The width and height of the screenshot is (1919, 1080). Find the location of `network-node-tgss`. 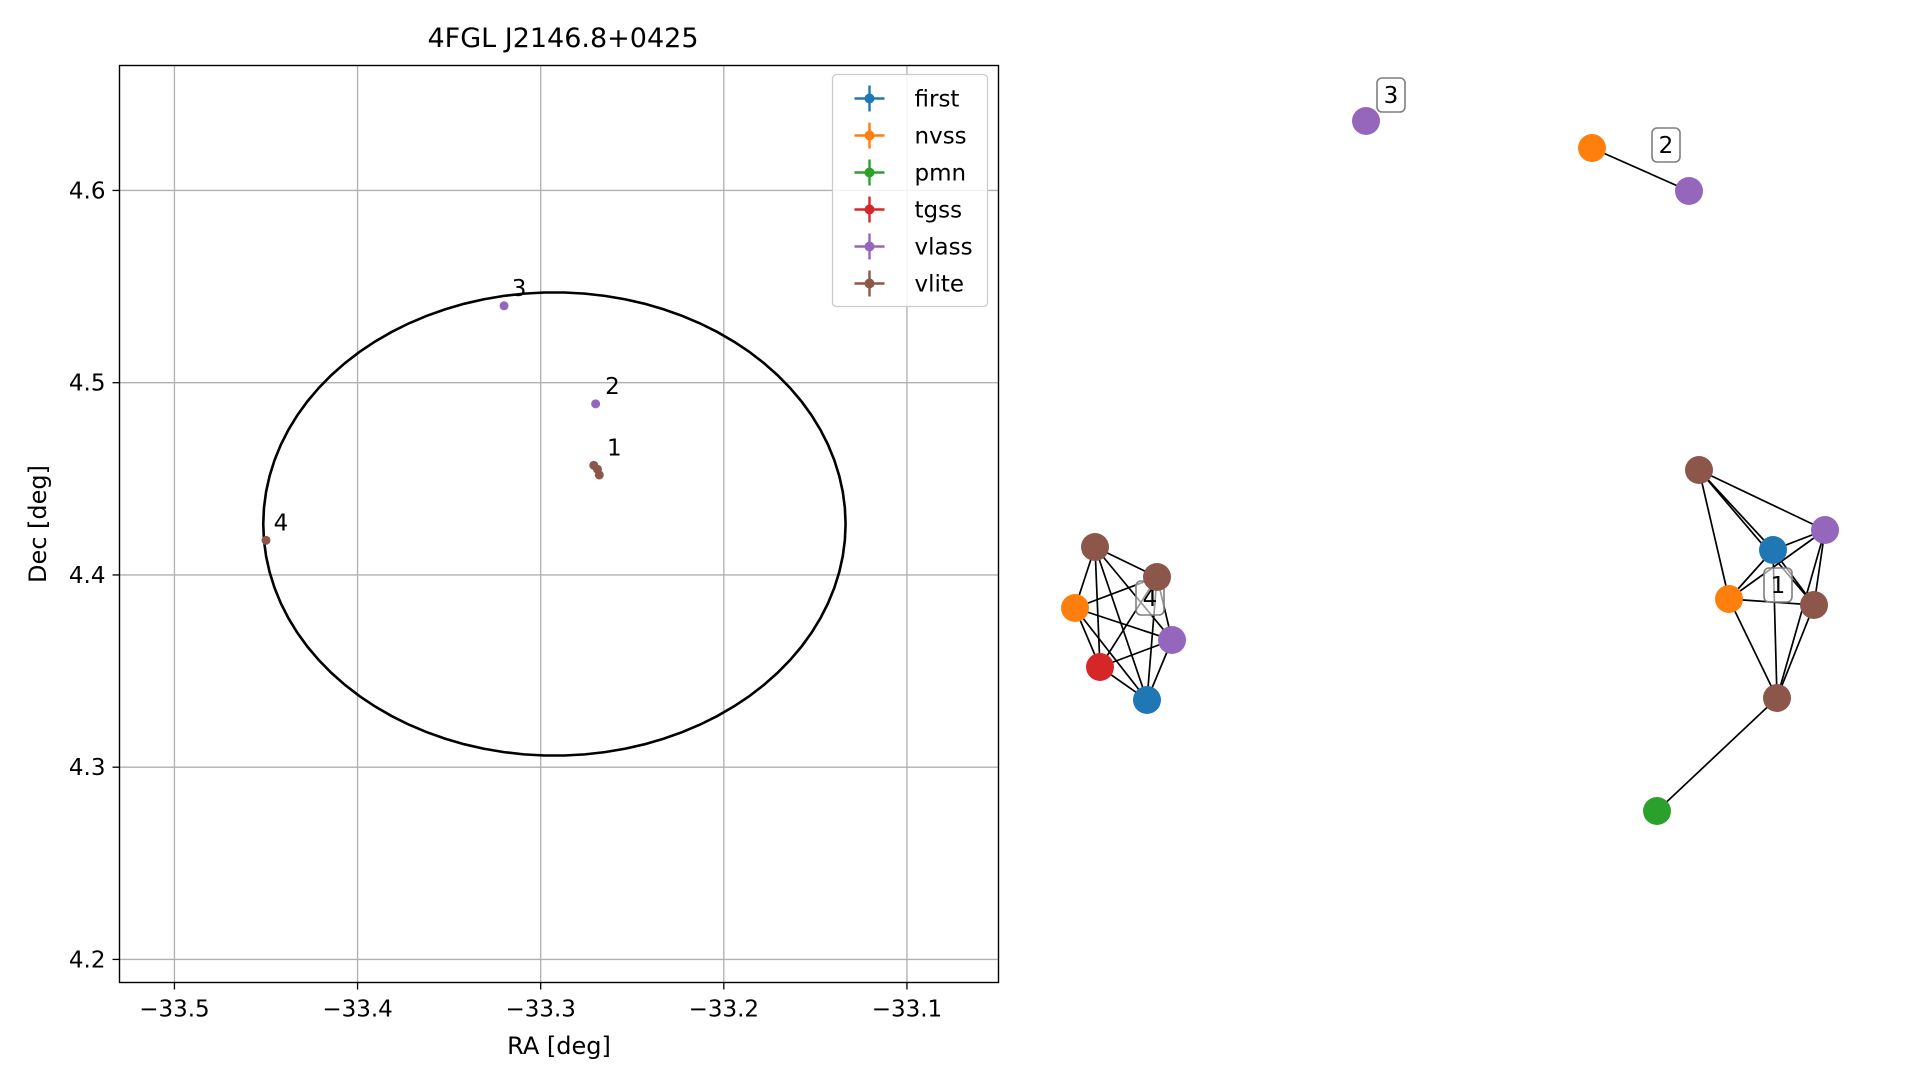

network-node-tgss is located at coordinates (1100, 667).